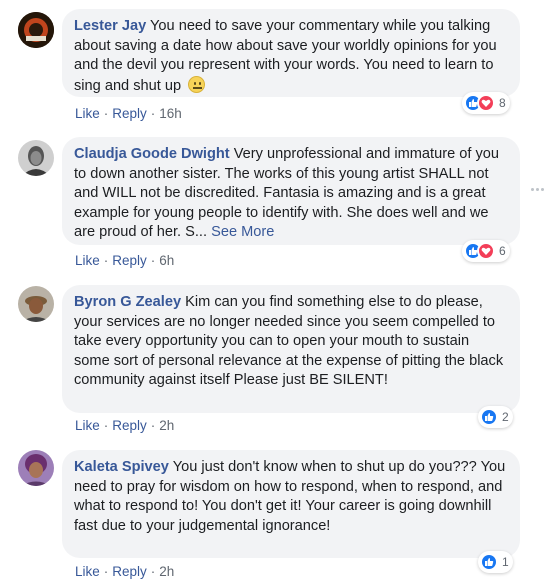  Describe the element at coordinates (505, 417) in the screenshot. I see `reaction-count: 2` at that location.